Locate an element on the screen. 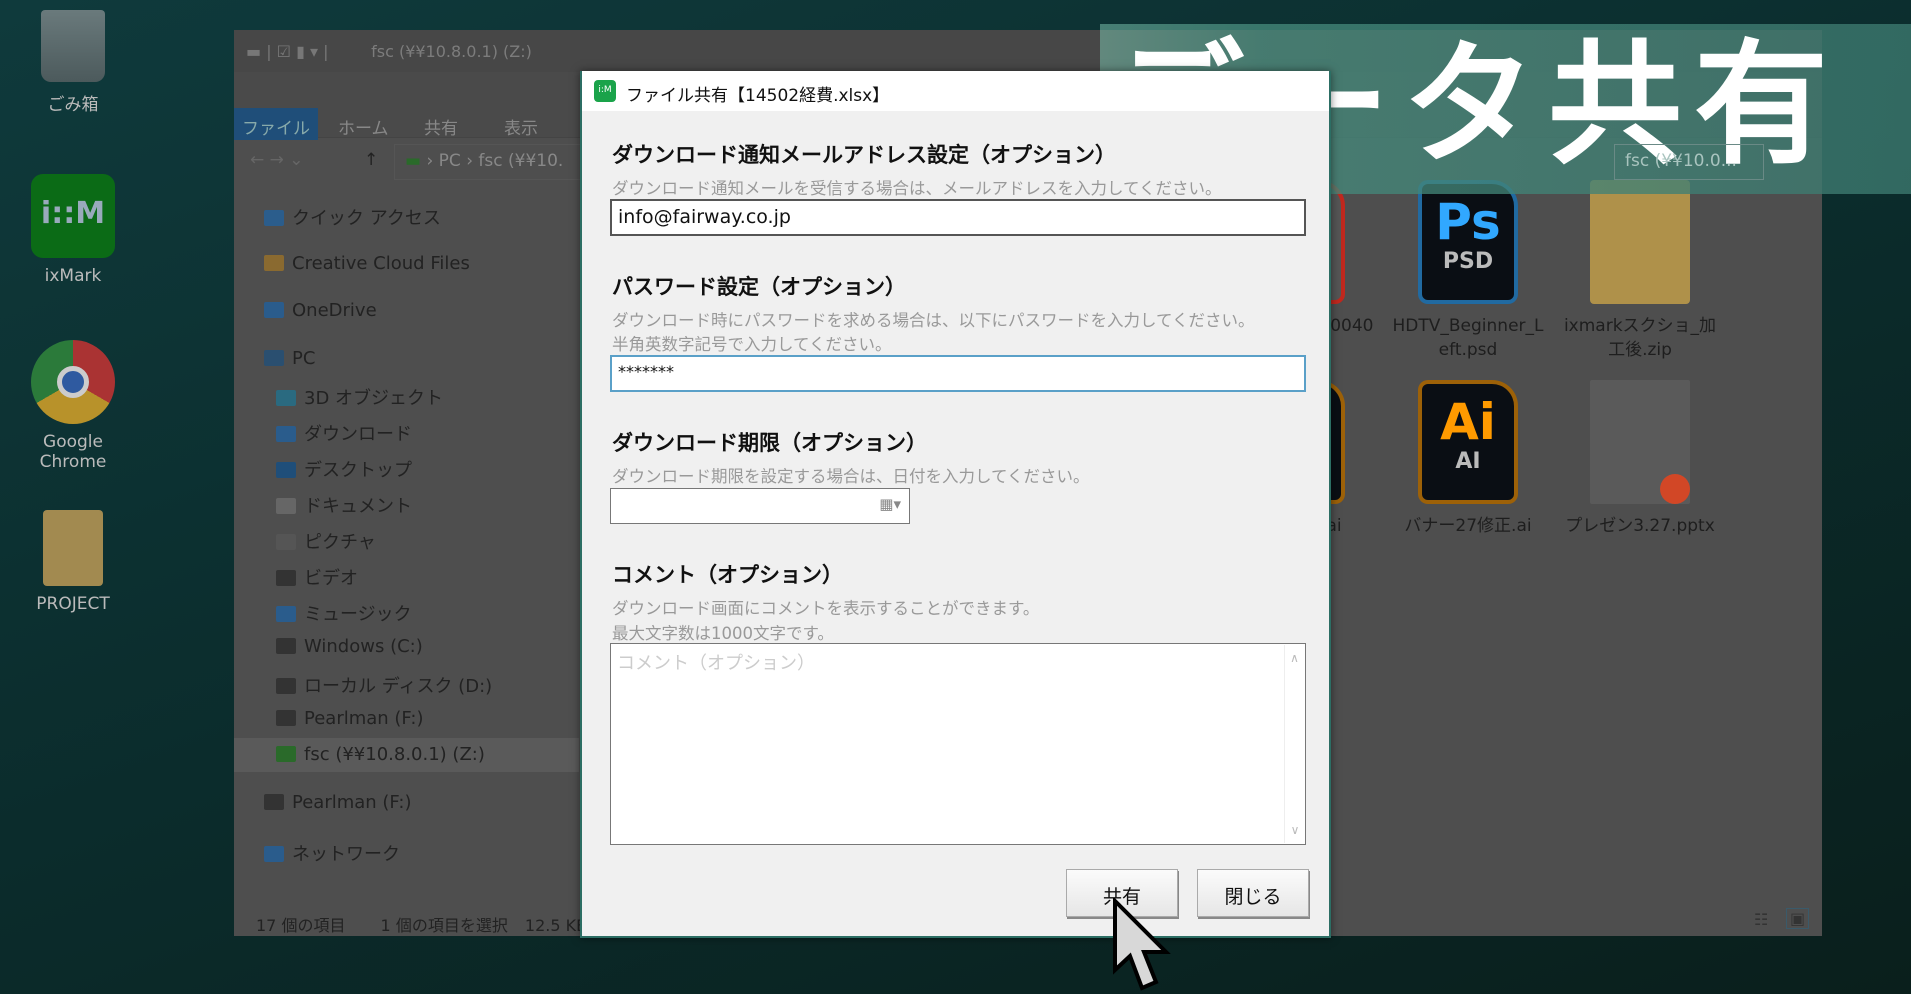  nav-item: fsc (¥¥10.8.0.1) (Z:) is located at coordinates (406, 755).